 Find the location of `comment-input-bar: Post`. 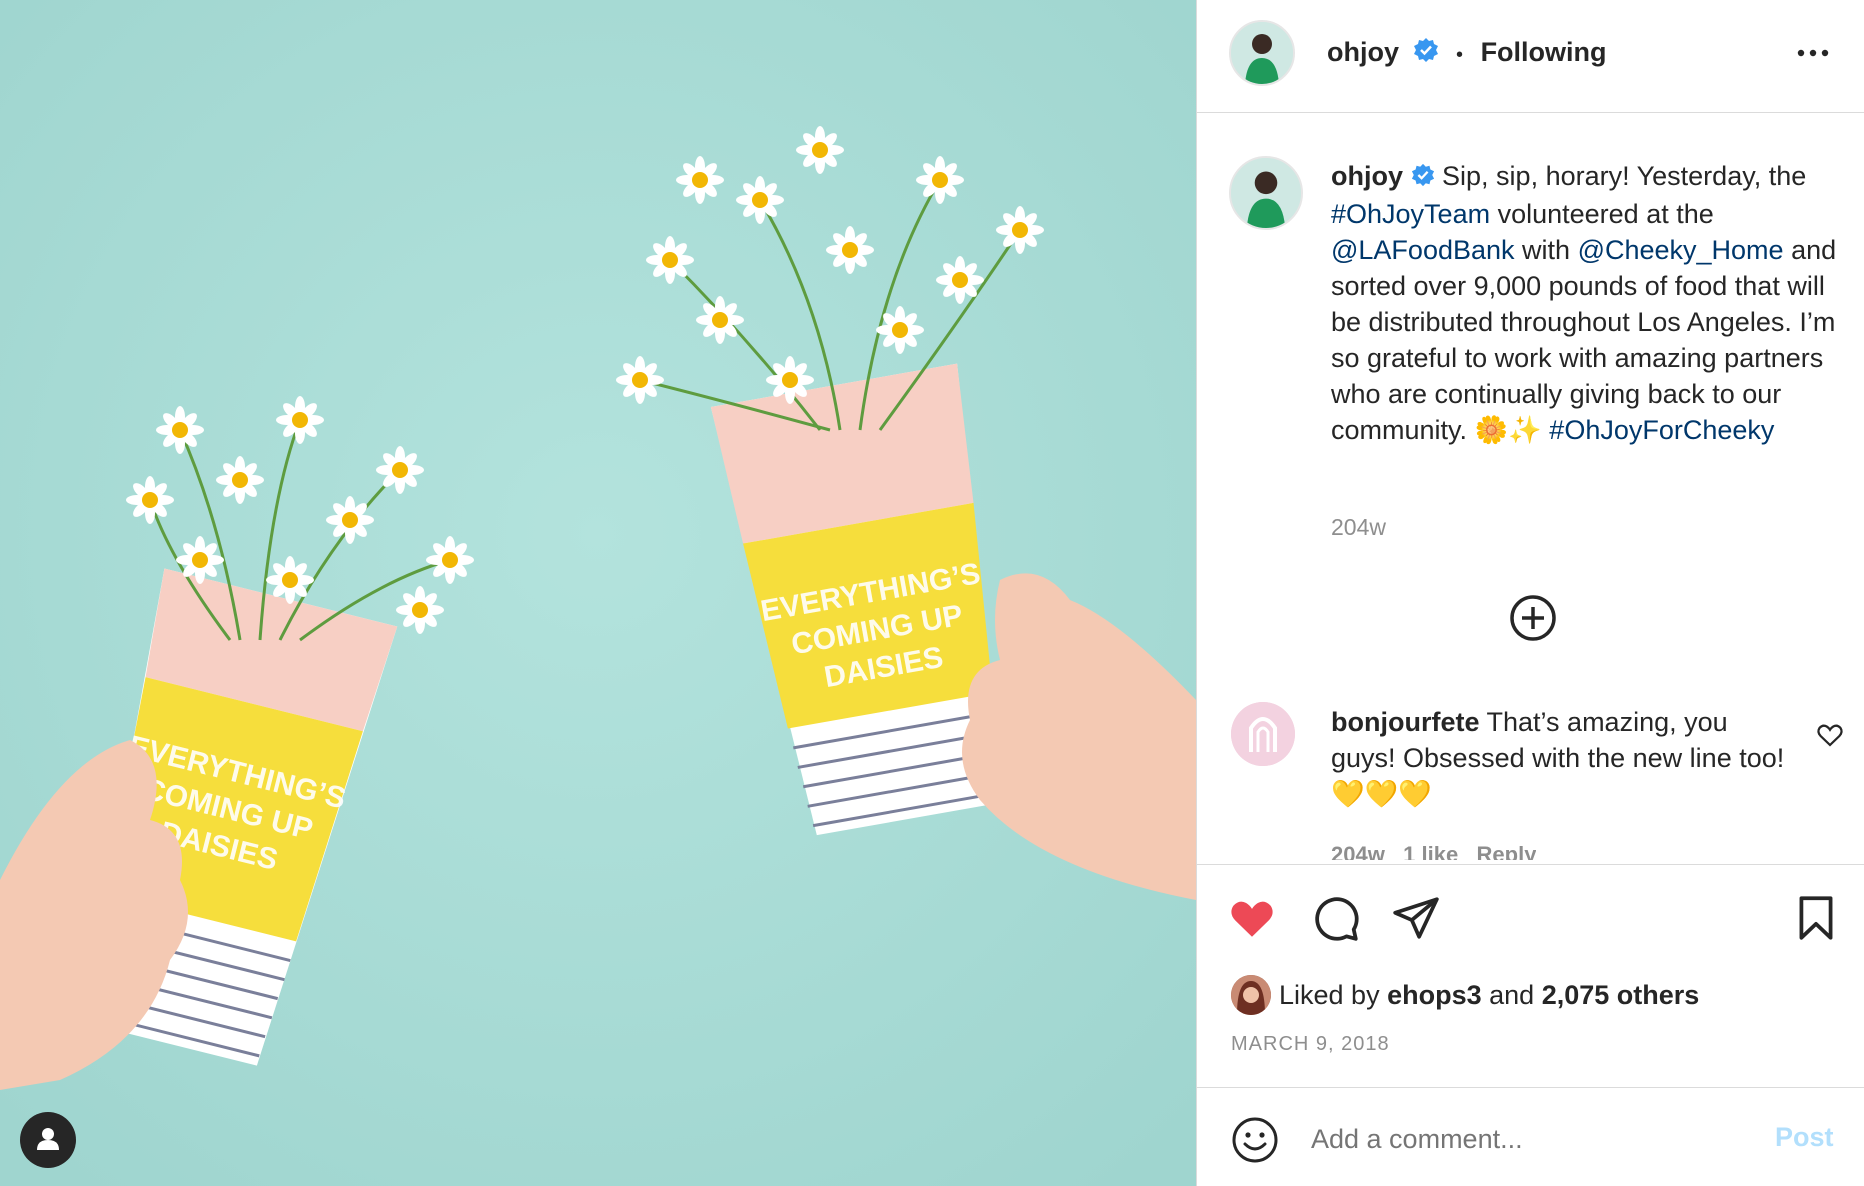

comment-input-bar: Post is located at coordinates (1530, 1136).